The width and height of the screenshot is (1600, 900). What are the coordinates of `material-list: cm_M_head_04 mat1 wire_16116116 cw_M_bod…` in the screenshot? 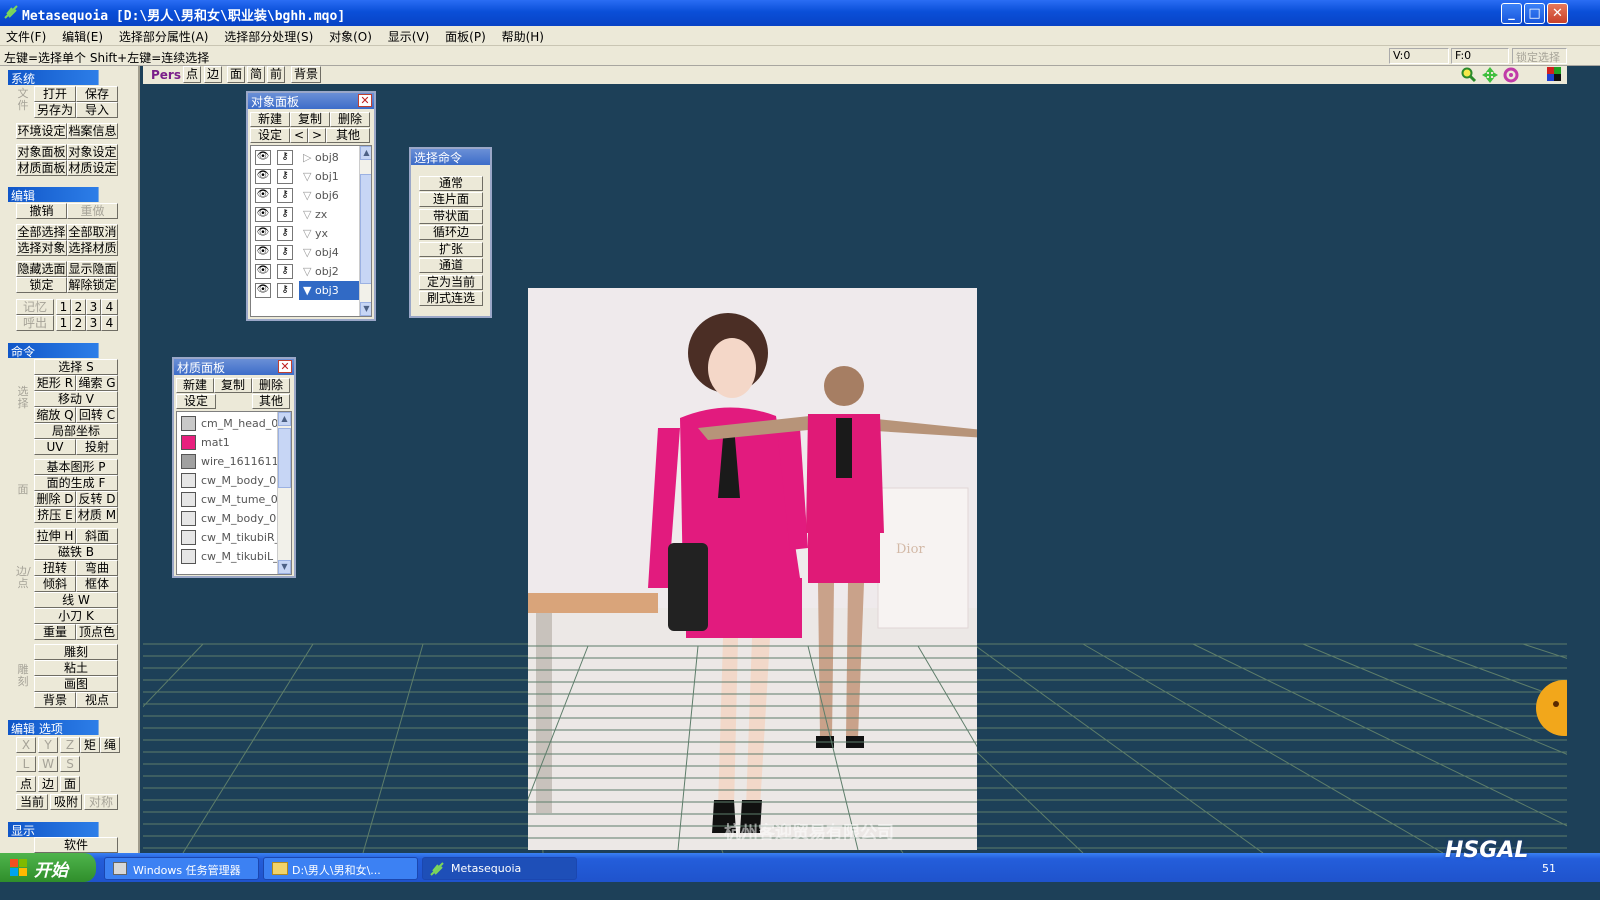 It's located at (234, 493).